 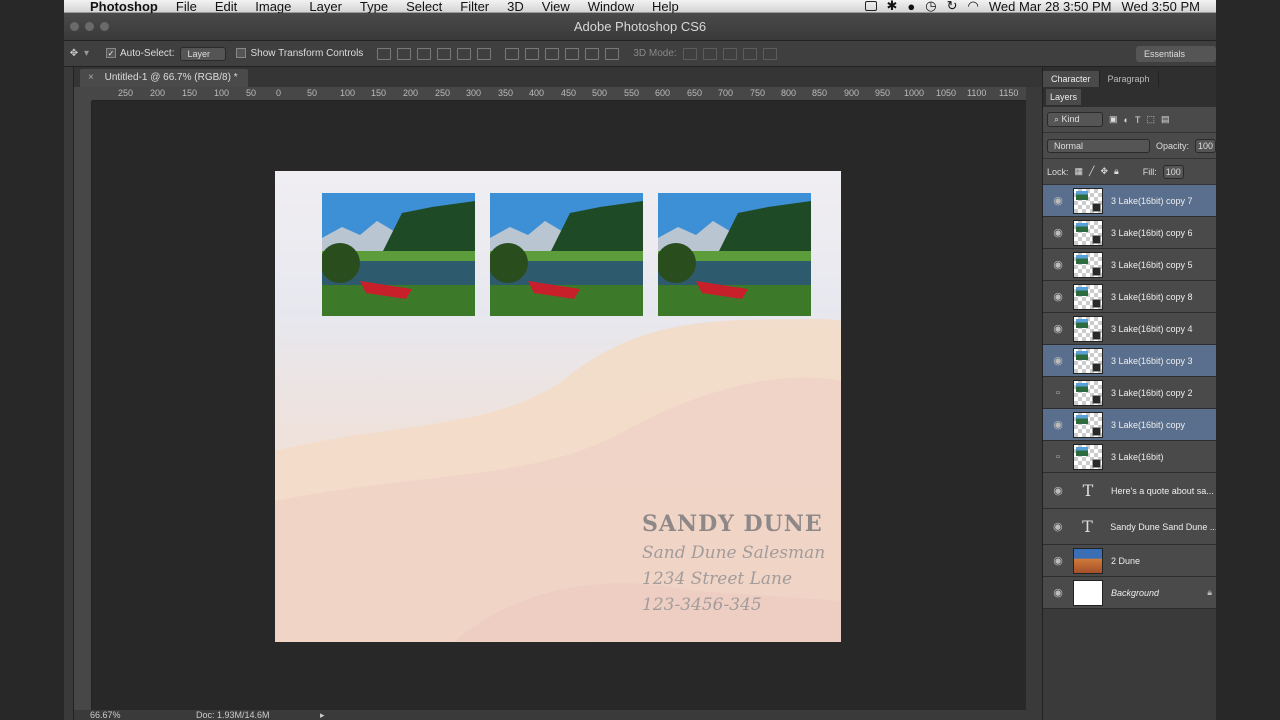 I want to click on vertical-ruler, so click(x=83, y=405).